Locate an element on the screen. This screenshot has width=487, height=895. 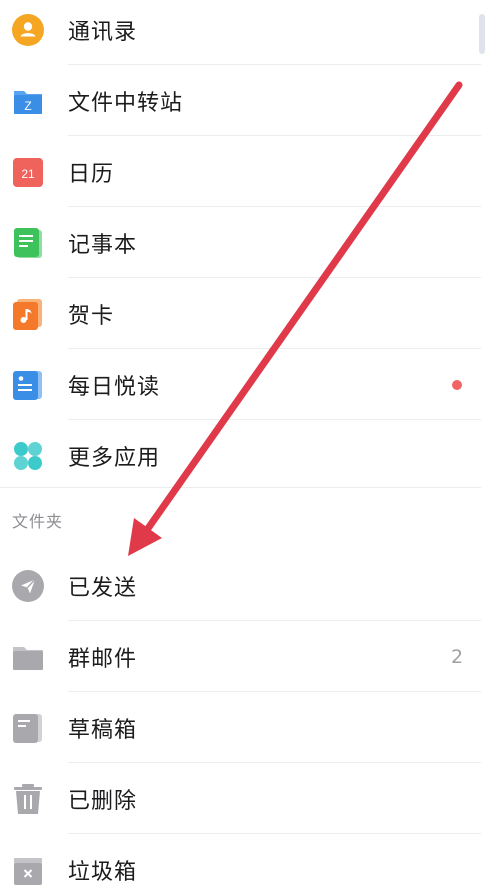
file-transfer-icon: Z is located at coordinates (28, 101).